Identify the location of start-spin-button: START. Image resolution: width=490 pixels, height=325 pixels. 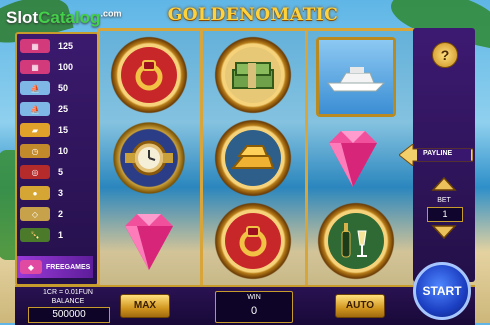
(442, 291).